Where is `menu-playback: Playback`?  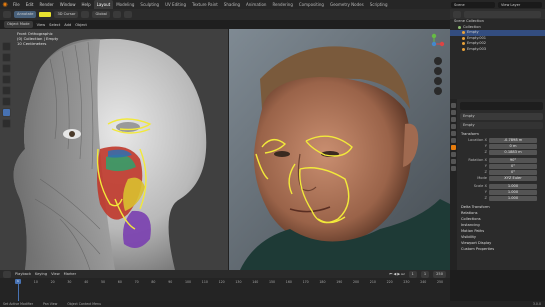
menu-playback: Playback is located at coordinates (23, 274).